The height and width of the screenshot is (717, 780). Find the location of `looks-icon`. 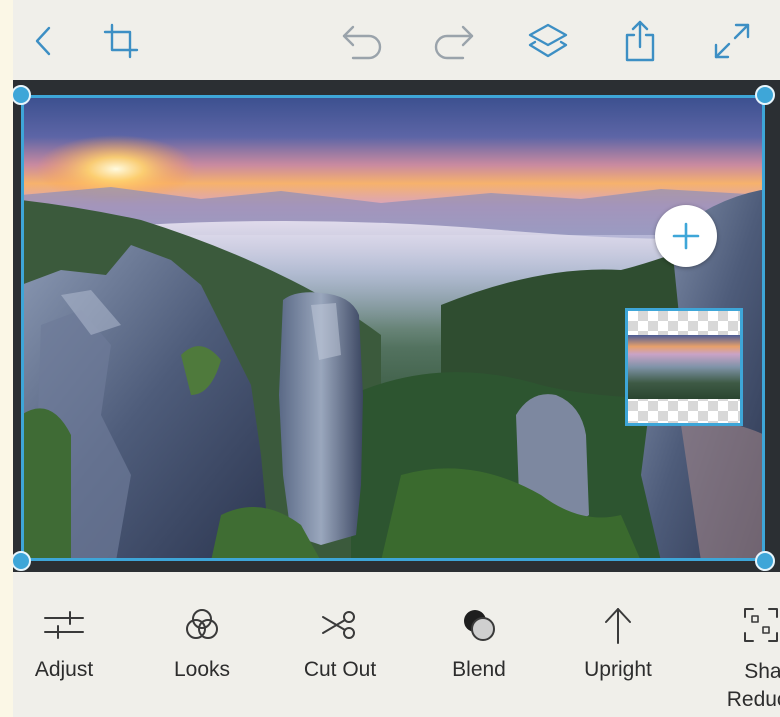

looks-icon is located at coordinates (202, 624).